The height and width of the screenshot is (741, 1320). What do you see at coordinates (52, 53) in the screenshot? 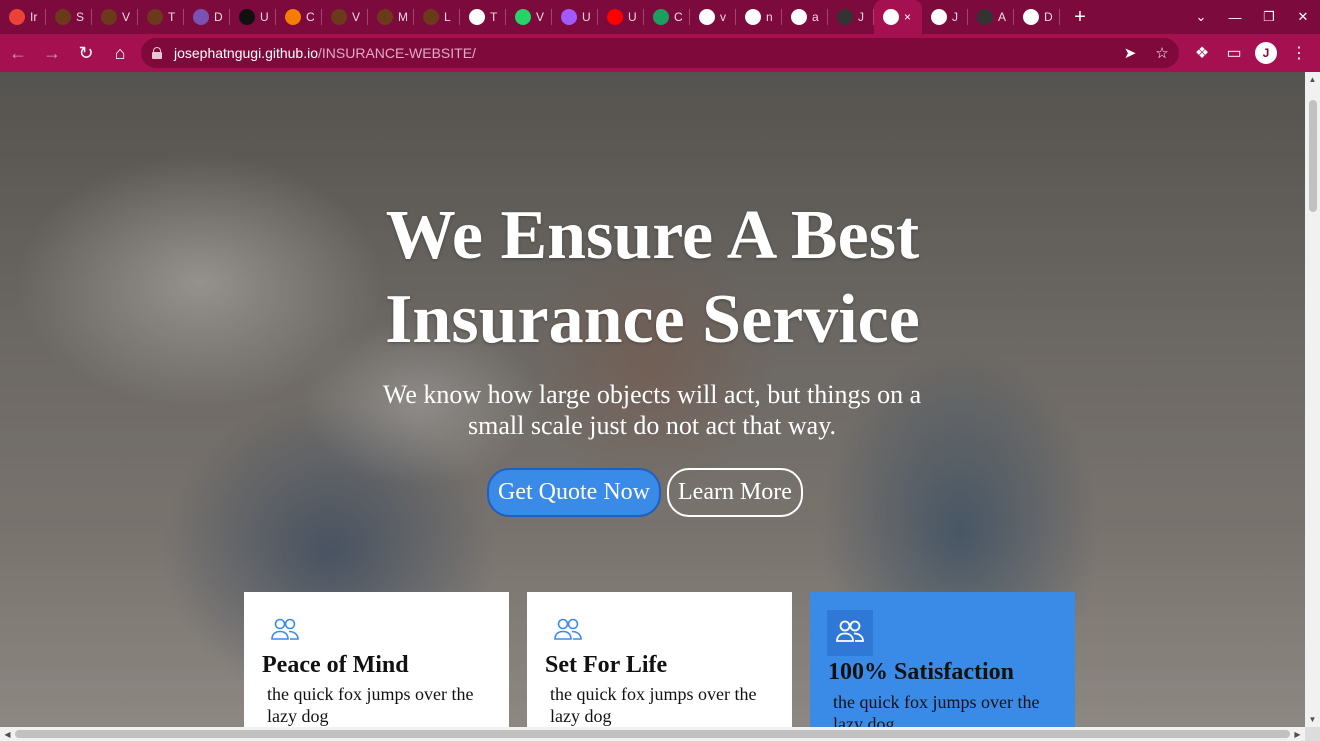
I see `forward-icon: →` at bounding box center [52, 53].